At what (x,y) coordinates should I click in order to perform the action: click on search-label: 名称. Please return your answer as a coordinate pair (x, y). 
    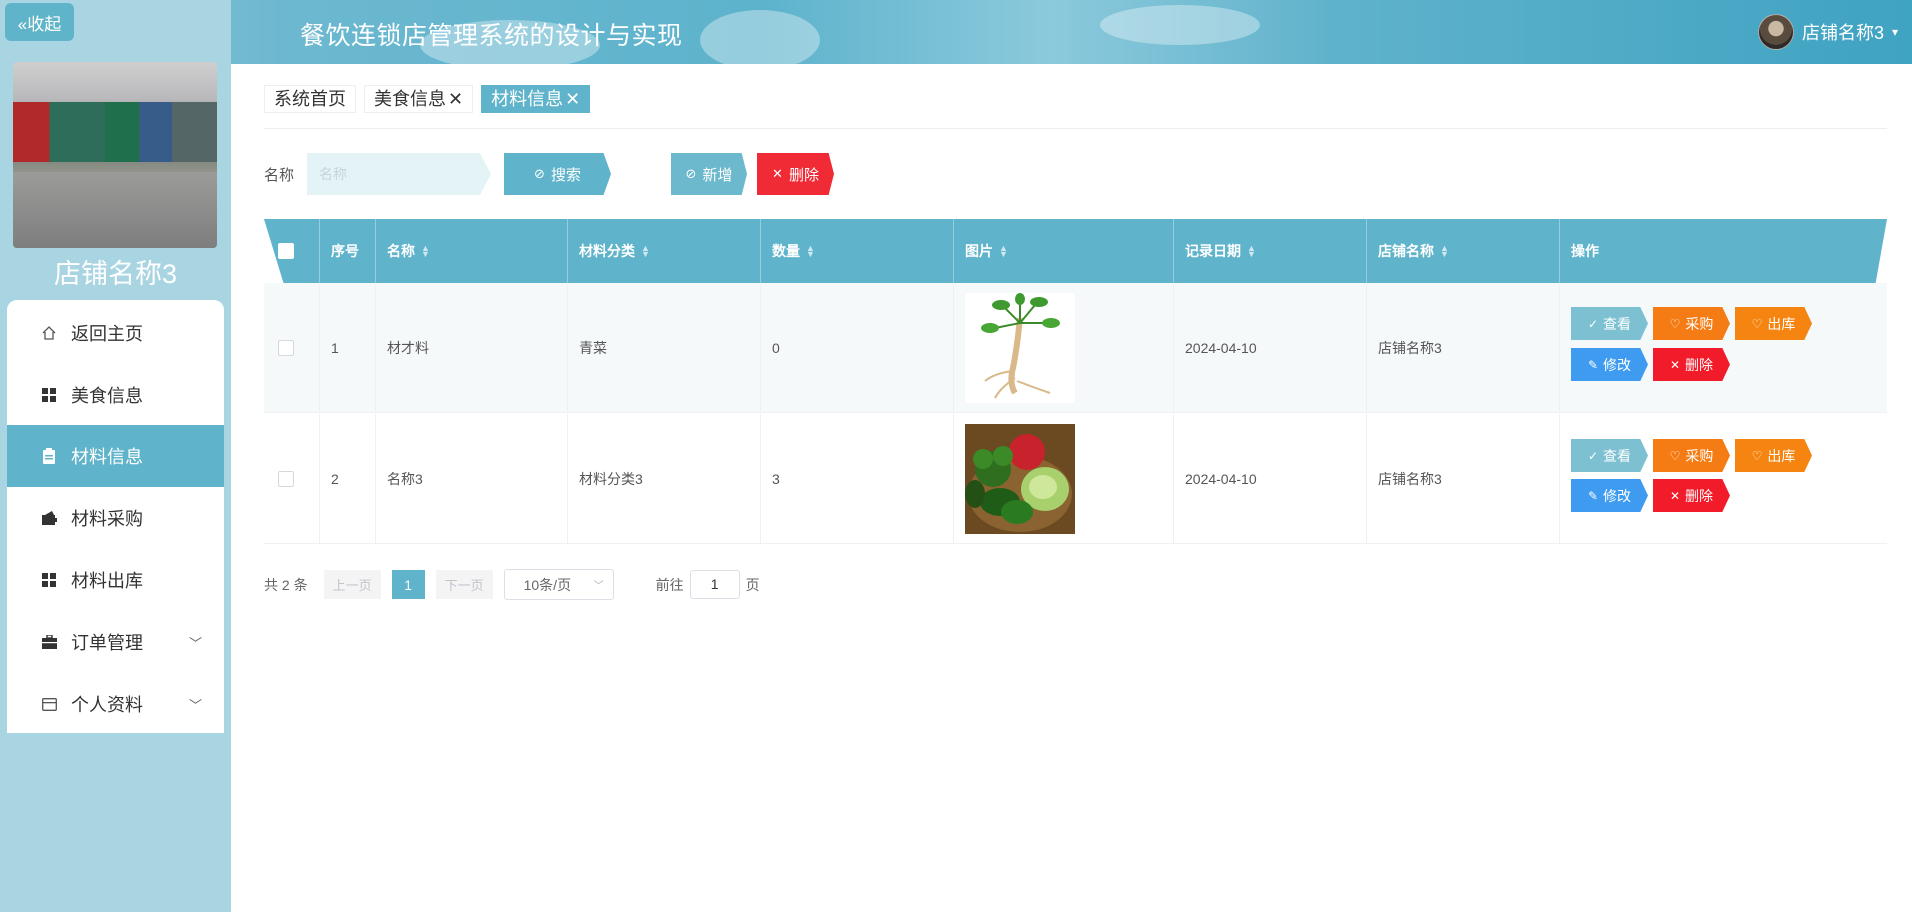
    Looking at the image, I should click on (279, 175).